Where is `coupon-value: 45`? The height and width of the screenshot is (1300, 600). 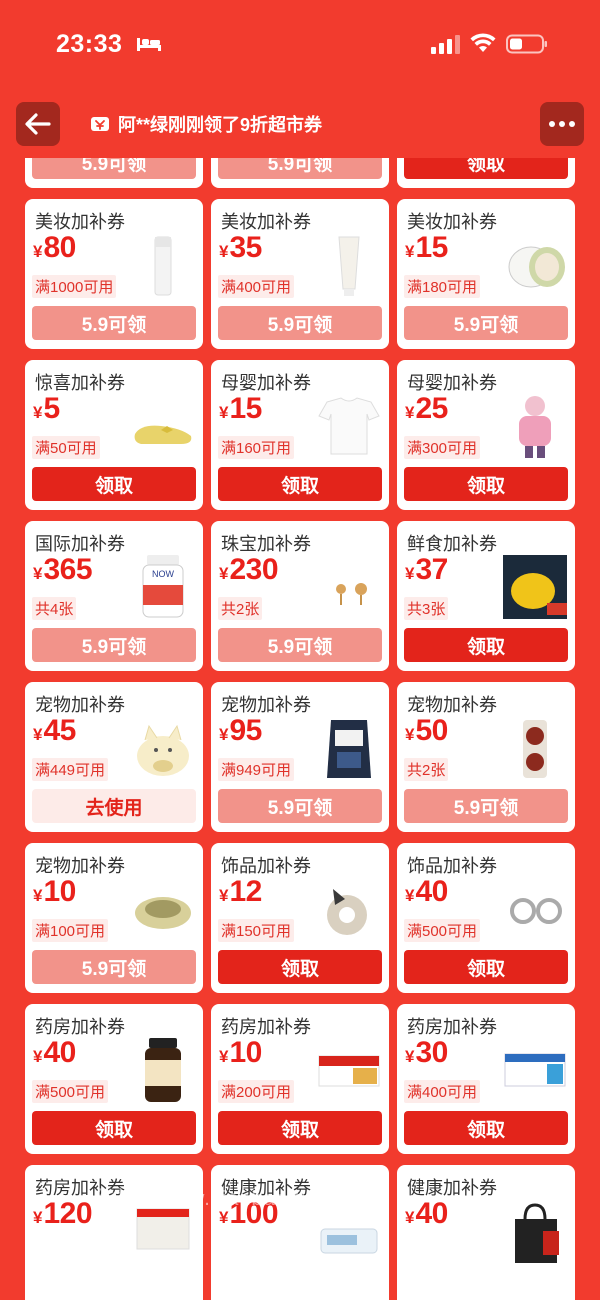
coupon-value: 45 is located at coordinates (59, 730).